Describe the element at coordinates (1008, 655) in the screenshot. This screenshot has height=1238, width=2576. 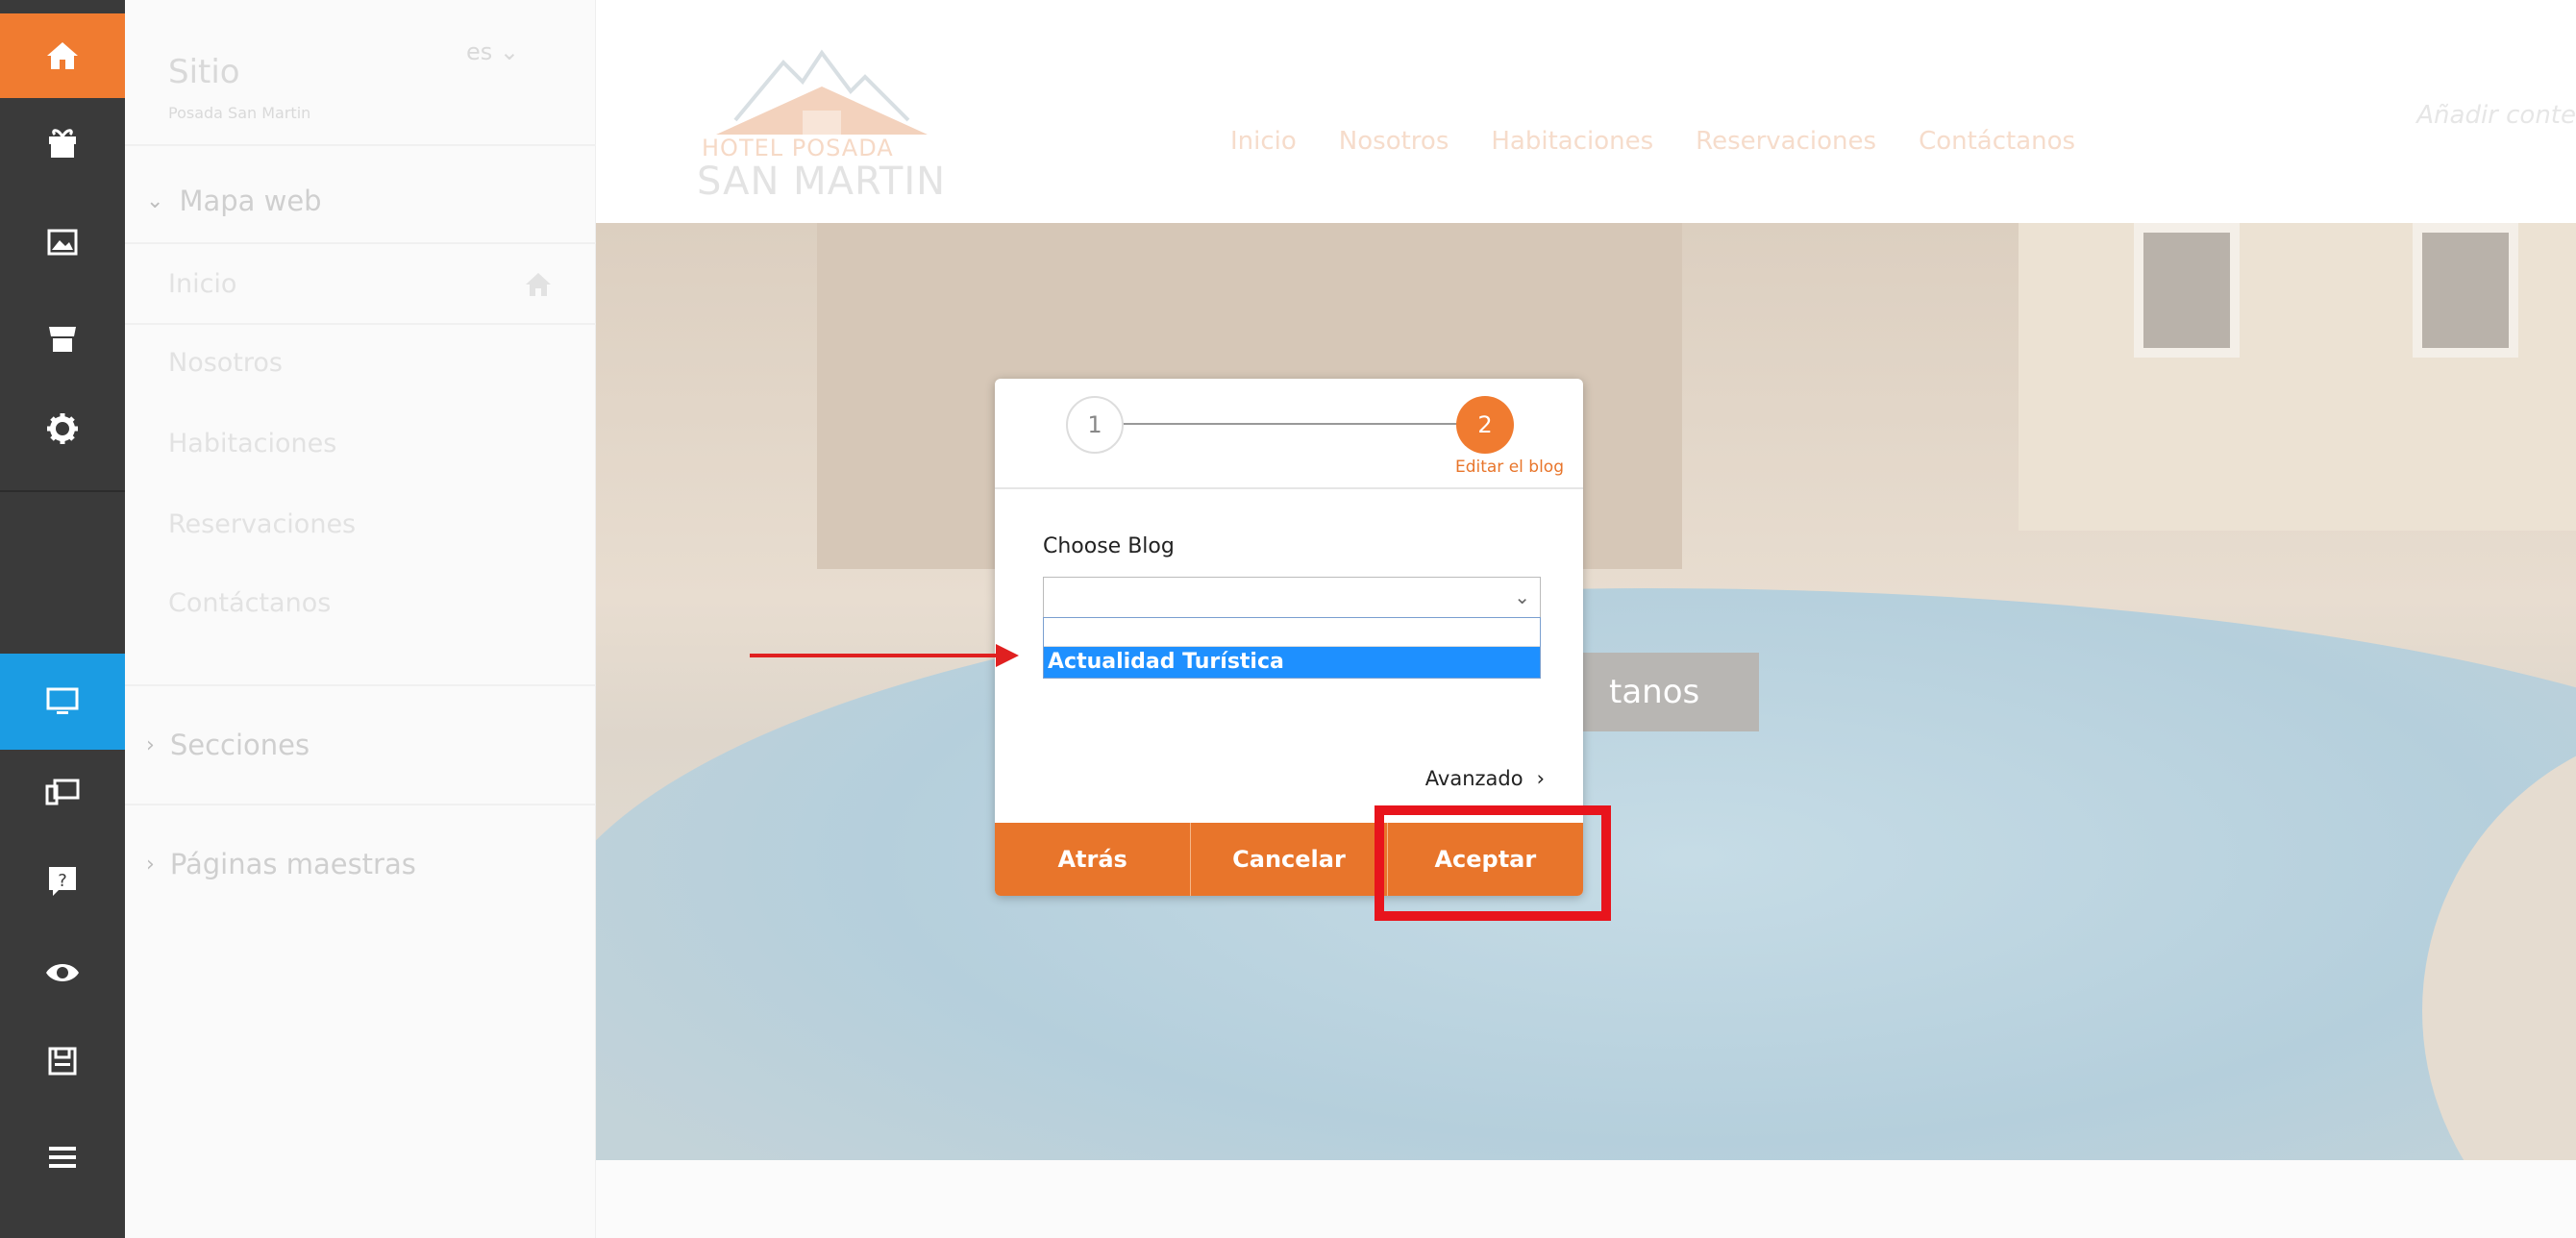
I see `annotation-arrow-head` at that location.